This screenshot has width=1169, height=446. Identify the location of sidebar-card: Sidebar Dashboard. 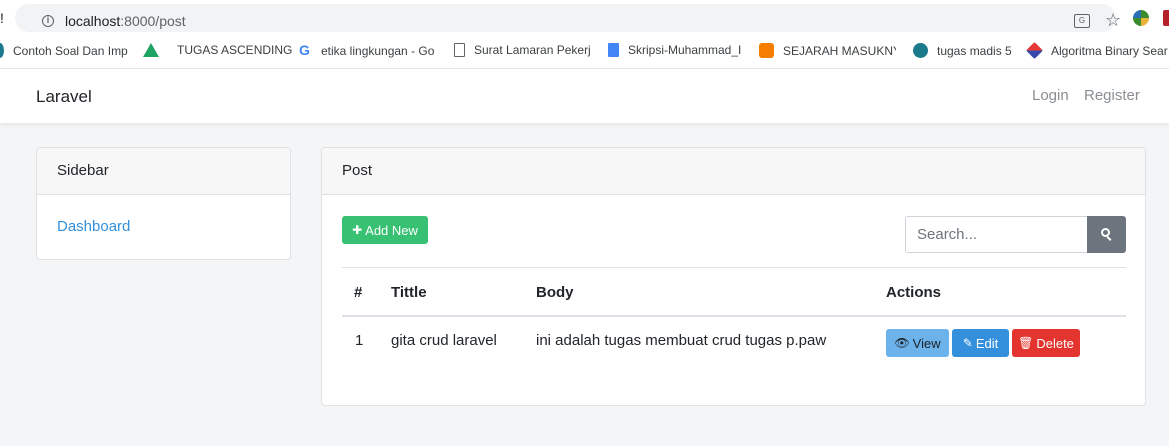
(163, 203).